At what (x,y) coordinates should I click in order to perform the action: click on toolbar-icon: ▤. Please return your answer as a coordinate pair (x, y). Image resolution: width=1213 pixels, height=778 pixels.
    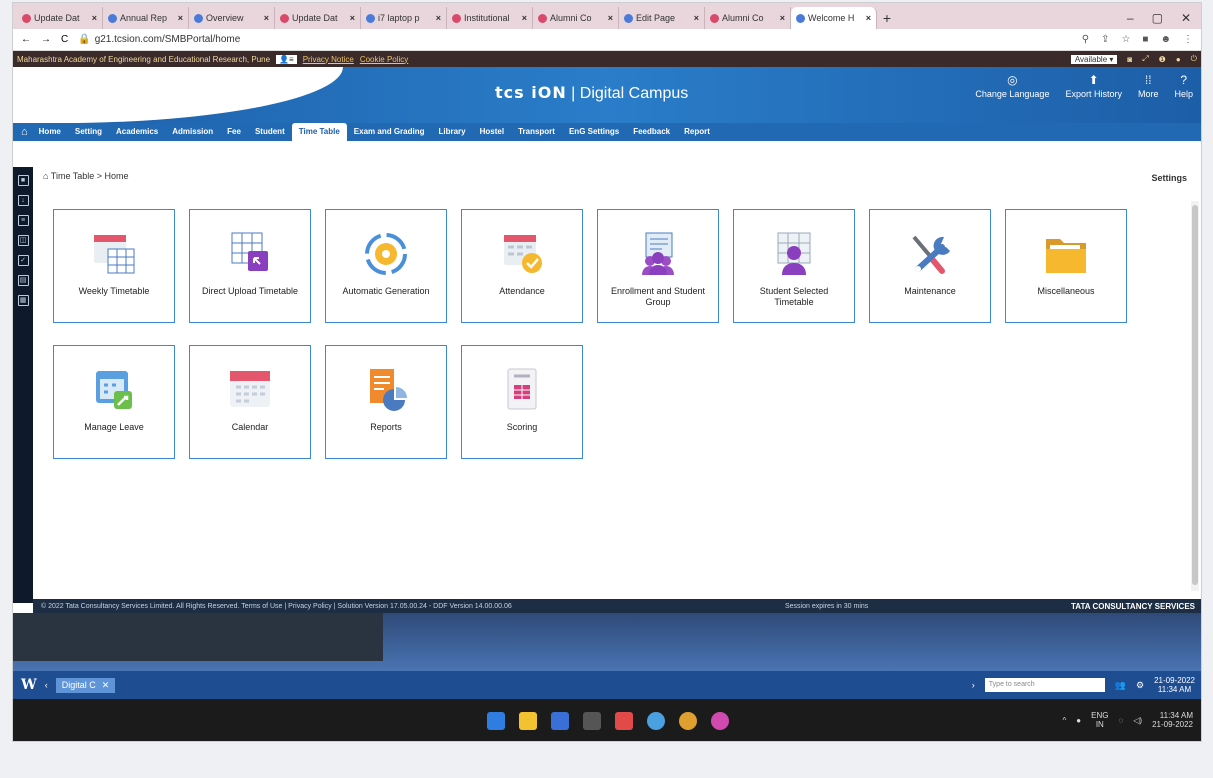
    Looking at the image, I should click on (23, 280).